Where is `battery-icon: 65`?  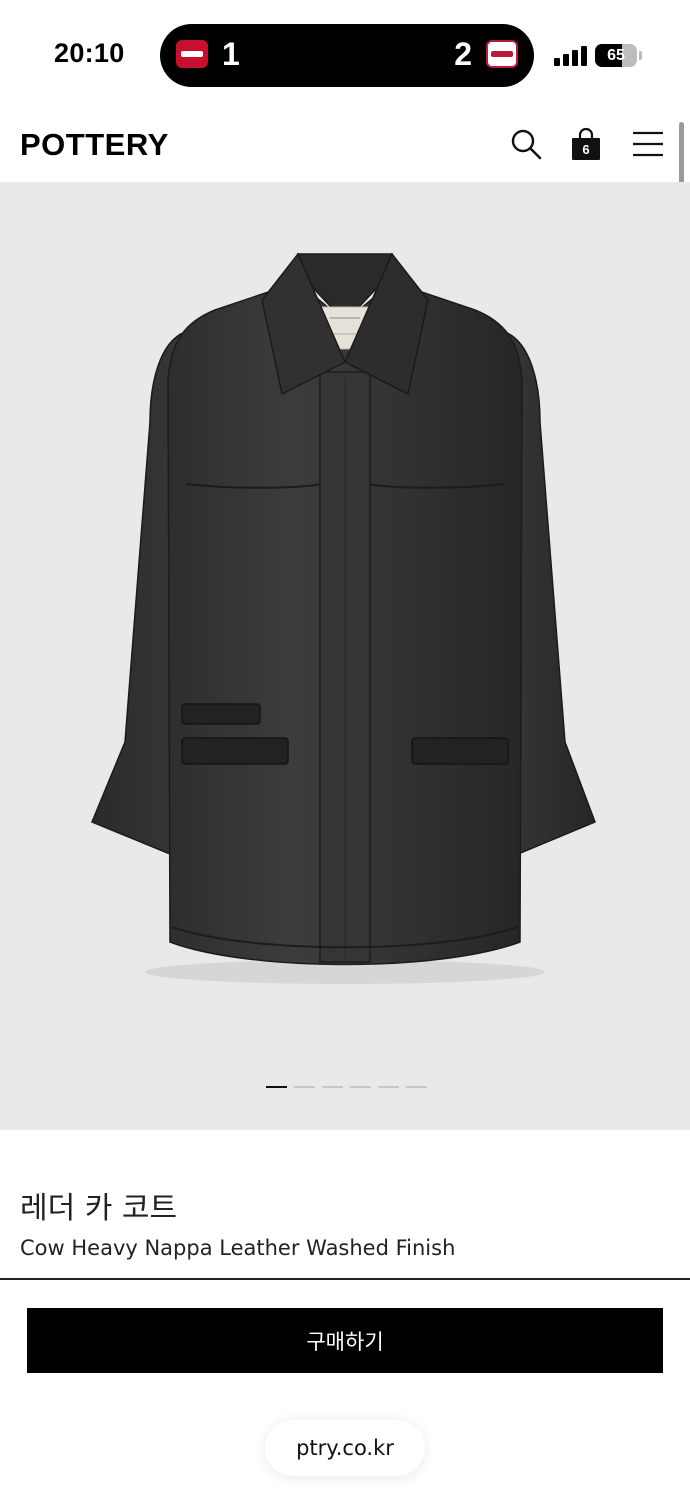 battery-icon: 65 is located at coordinates (616, 55).